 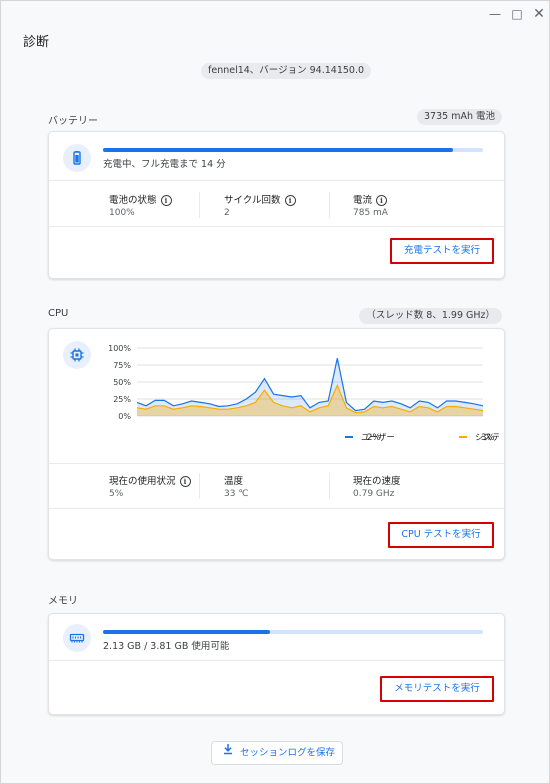 What do you see at coordinates (459, 117) in the screenshot?
I see `battery-capacity-pill: 3735 mAh 電池` at bounding box center [459, 117].